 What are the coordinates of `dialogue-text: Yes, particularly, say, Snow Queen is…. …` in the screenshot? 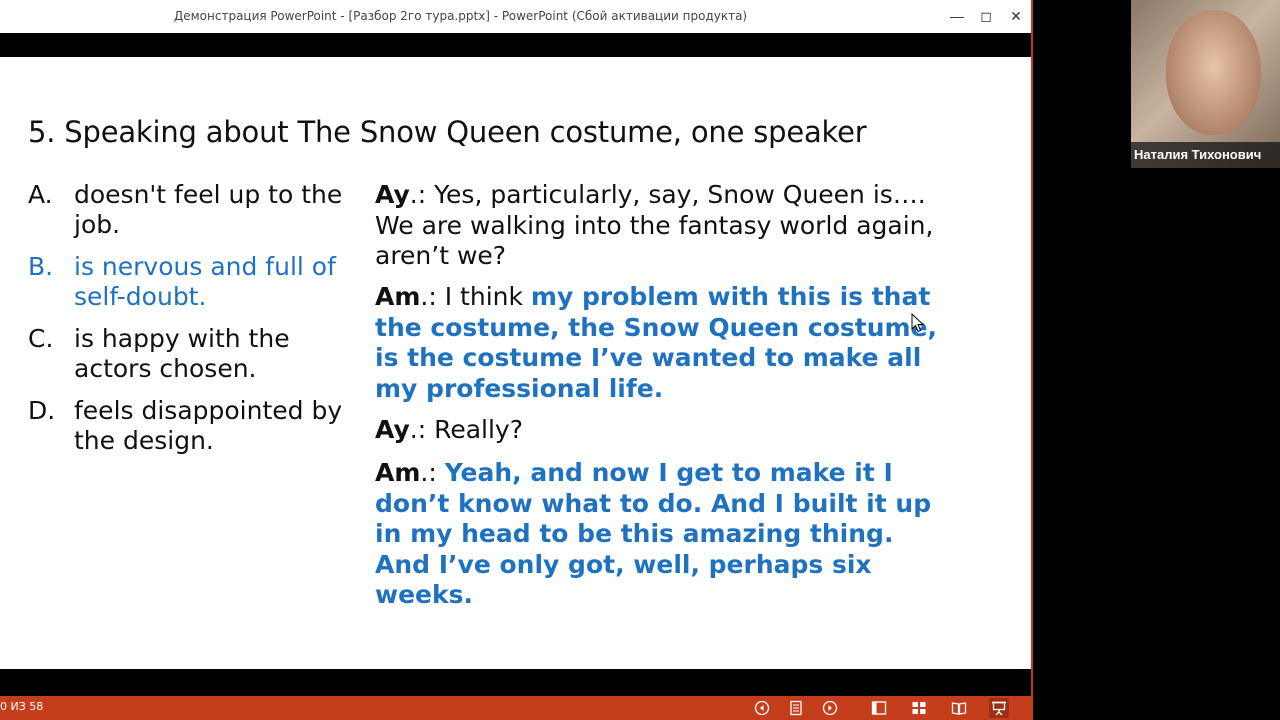 It's located at (654, 225).